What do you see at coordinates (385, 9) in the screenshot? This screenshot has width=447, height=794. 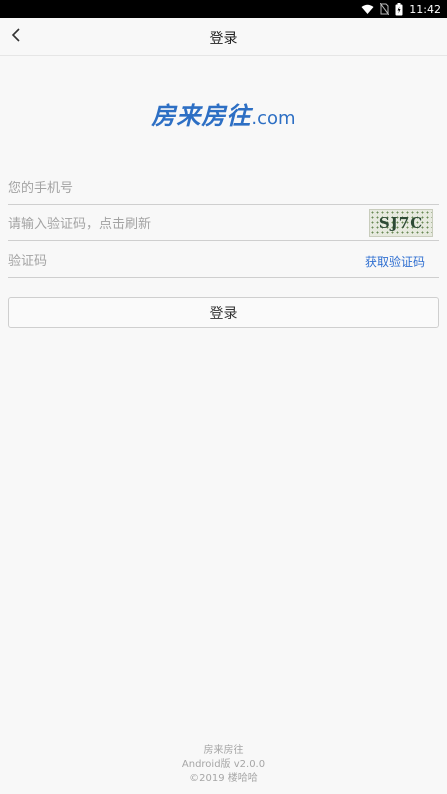 I see `no-sim-icon` at bounding box center [385, 9].